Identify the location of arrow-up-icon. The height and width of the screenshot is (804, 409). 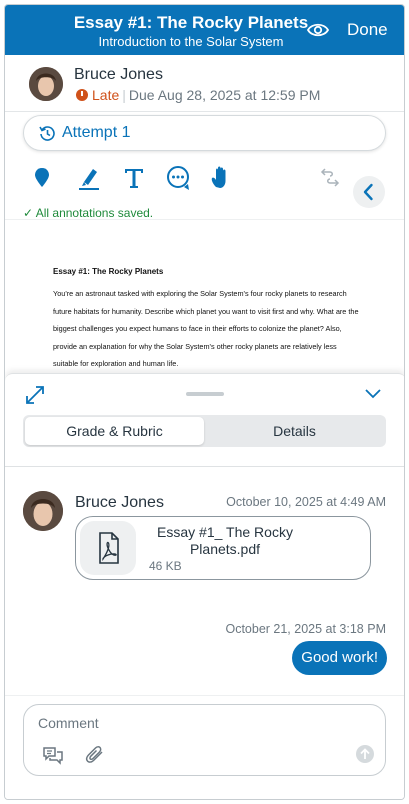
(365, 753).